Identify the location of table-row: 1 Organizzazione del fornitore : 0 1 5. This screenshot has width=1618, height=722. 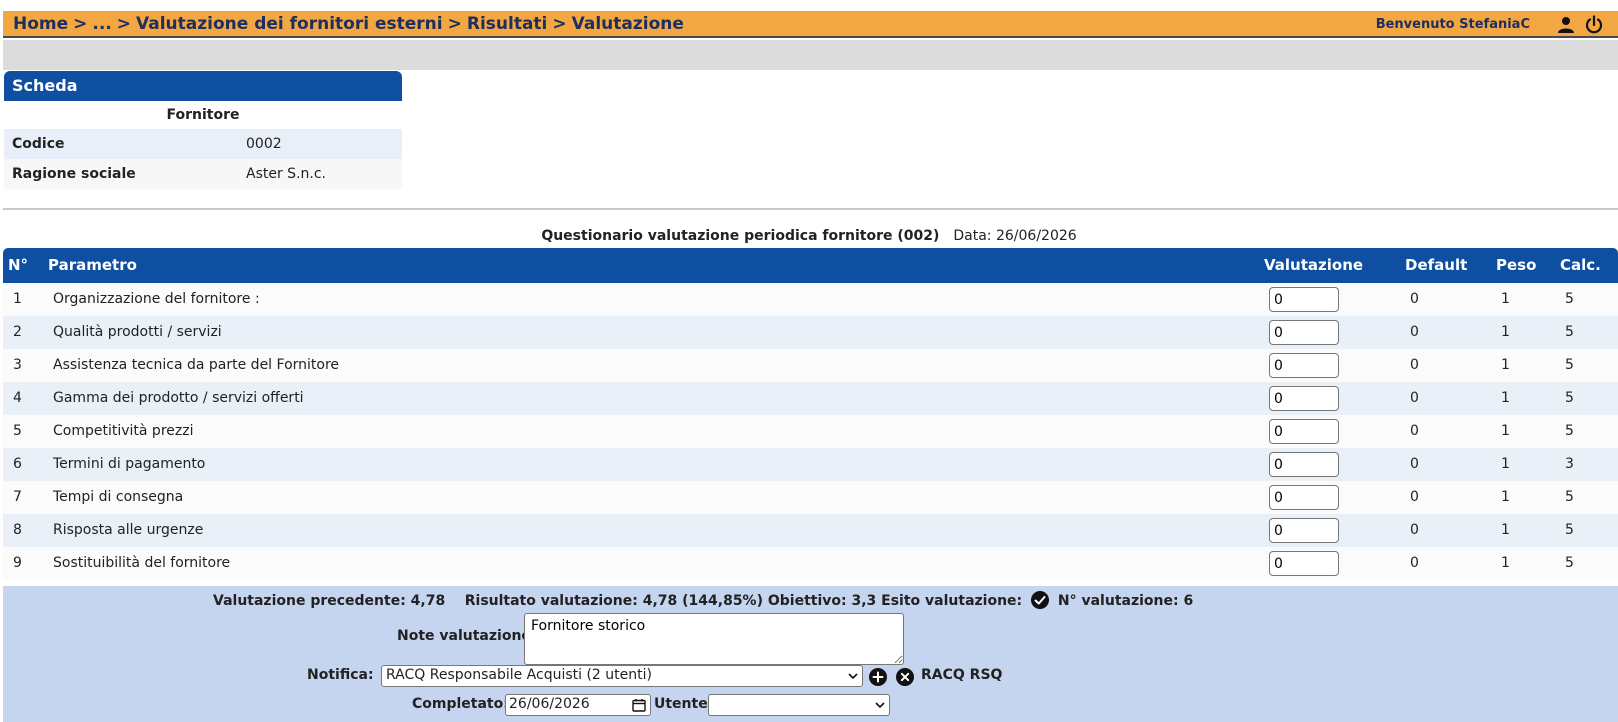
(810, 299).